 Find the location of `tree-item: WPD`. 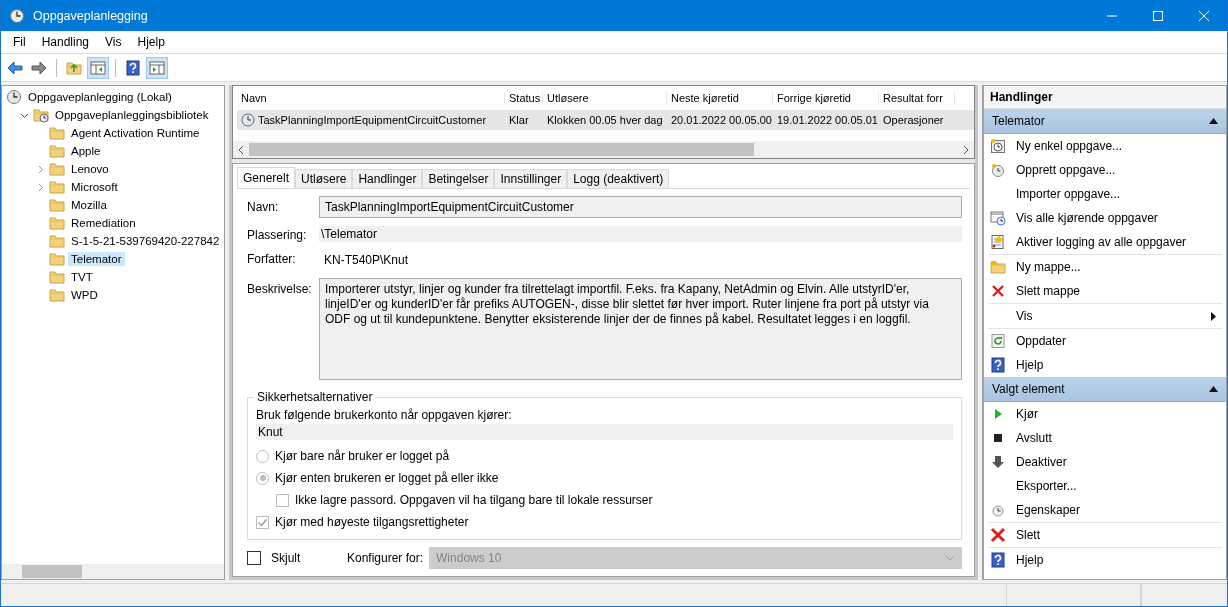

tree-item: WPD is located at coordinates (84, 295).